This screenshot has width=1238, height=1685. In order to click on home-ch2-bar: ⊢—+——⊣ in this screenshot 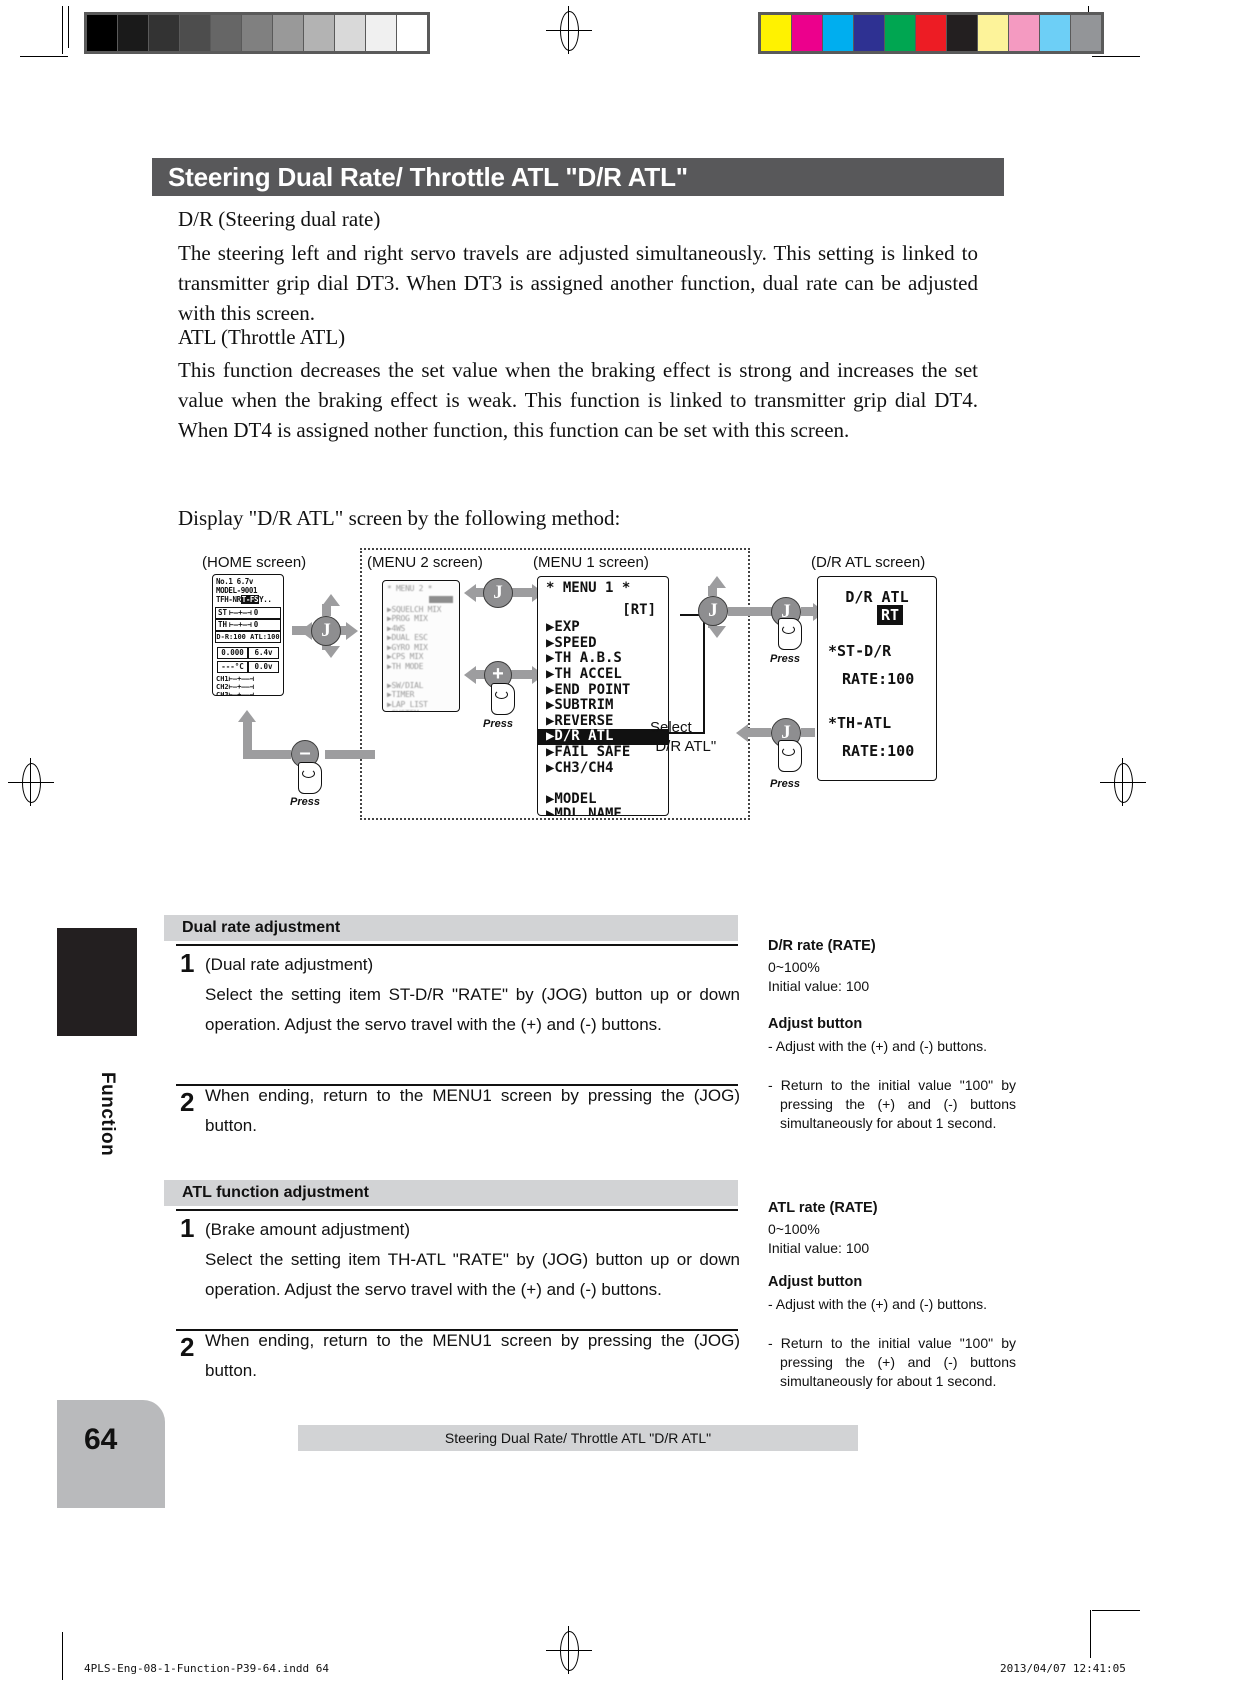, I will do `click(241, 687)`.